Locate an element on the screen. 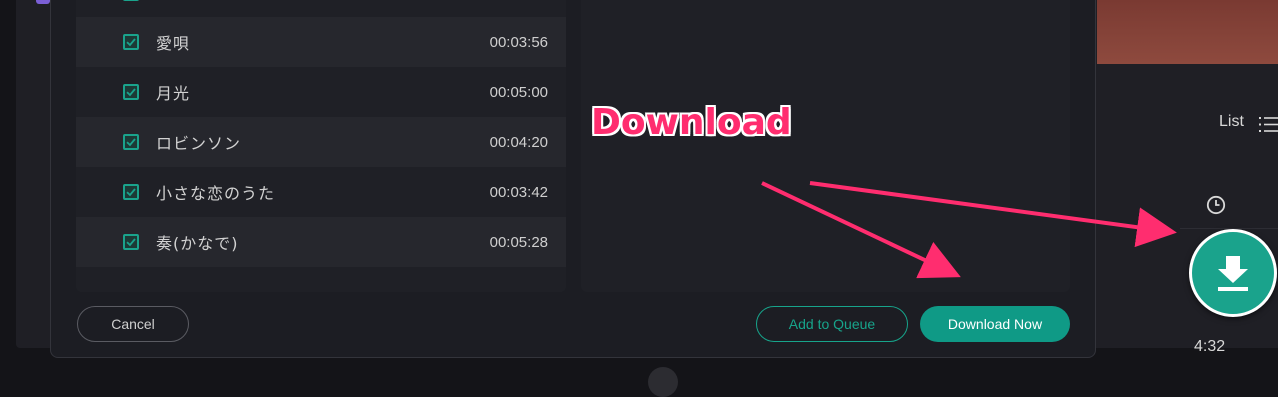  annotation-label: Download is located at coordinates (691, 122).